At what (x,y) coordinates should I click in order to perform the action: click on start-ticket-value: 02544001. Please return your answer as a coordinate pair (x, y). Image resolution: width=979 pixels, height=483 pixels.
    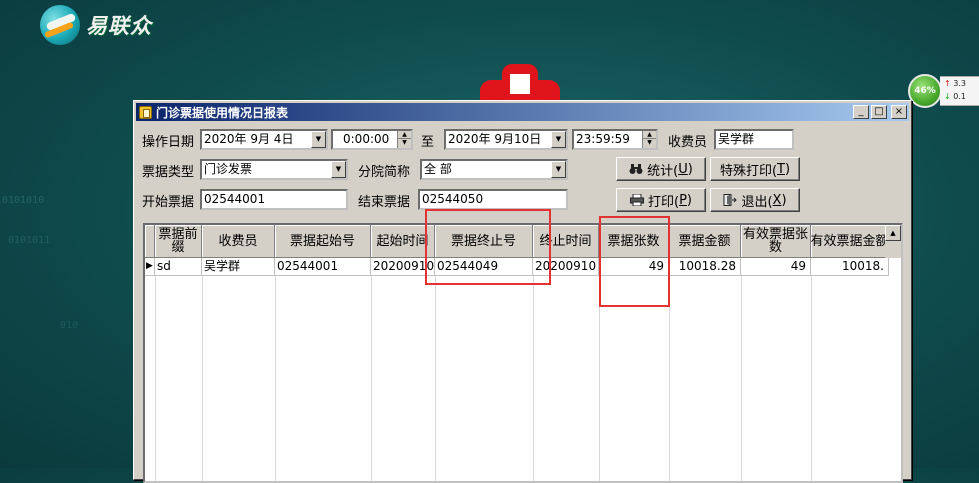
    Looking at the image, I should click on (235, 199).